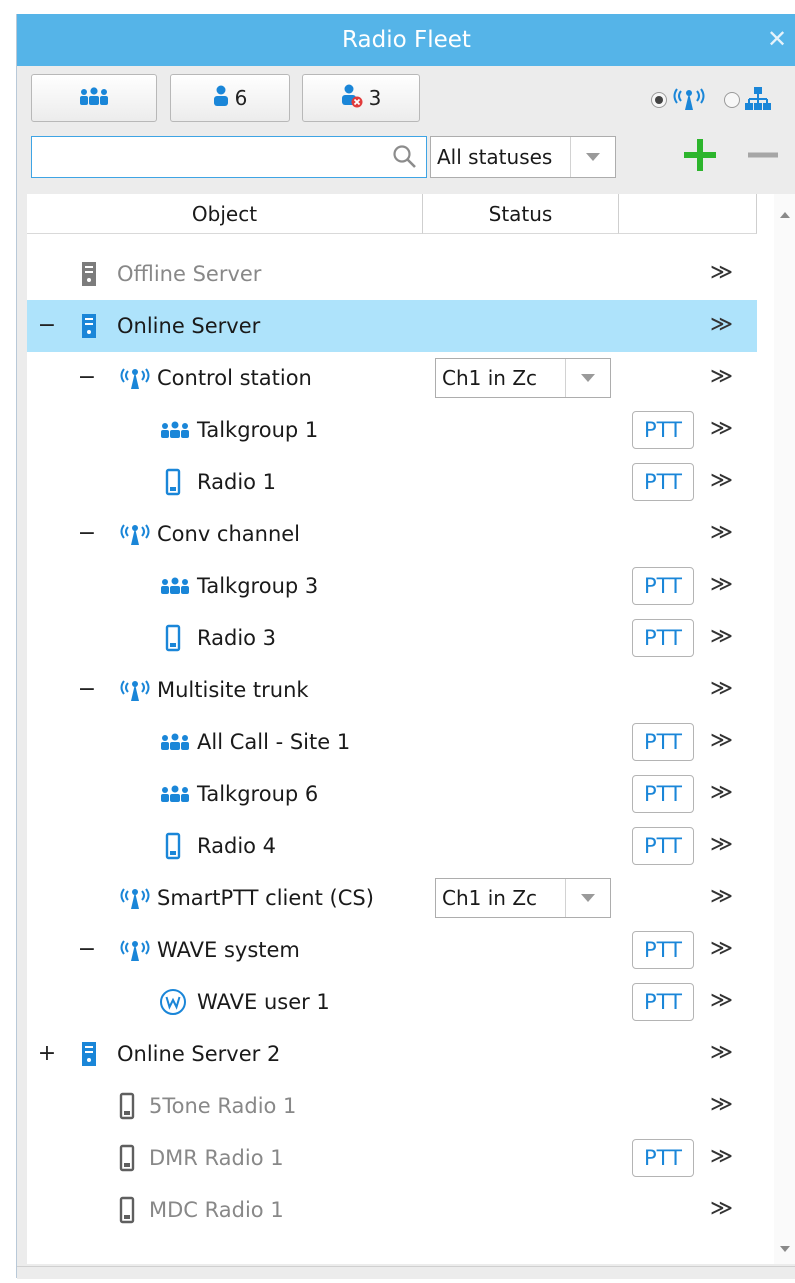 The image size is (795, 1283). What do you see at coordinates (223, 1106) in the screenshot?
I see `tree-row-label: 5Tone Radio 1` at bounding box center [223, 1106].